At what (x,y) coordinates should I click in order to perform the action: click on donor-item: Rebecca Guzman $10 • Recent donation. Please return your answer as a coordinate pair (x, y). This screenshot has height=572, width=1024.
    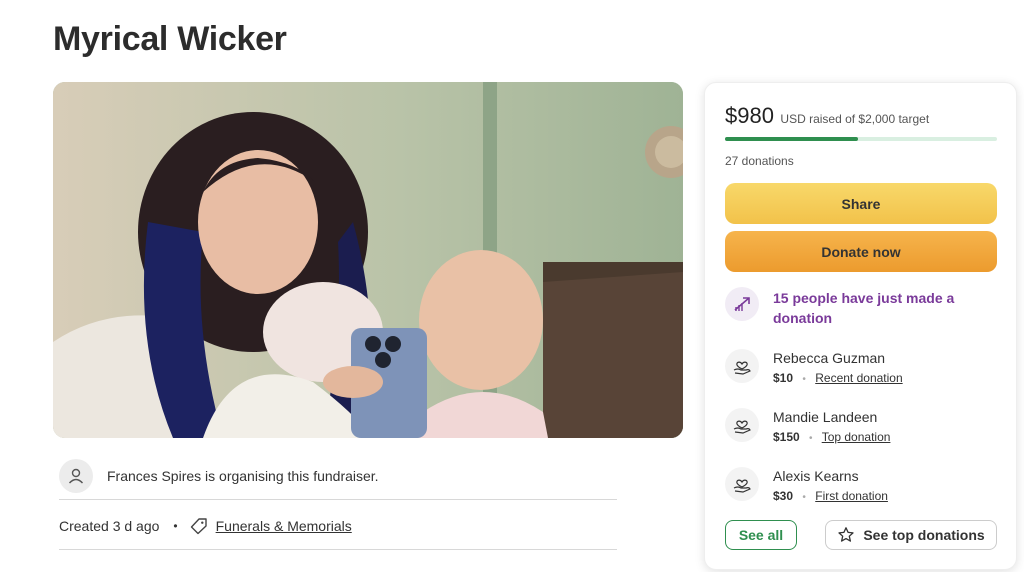
    Looking at the image, I should click on (861, 369).